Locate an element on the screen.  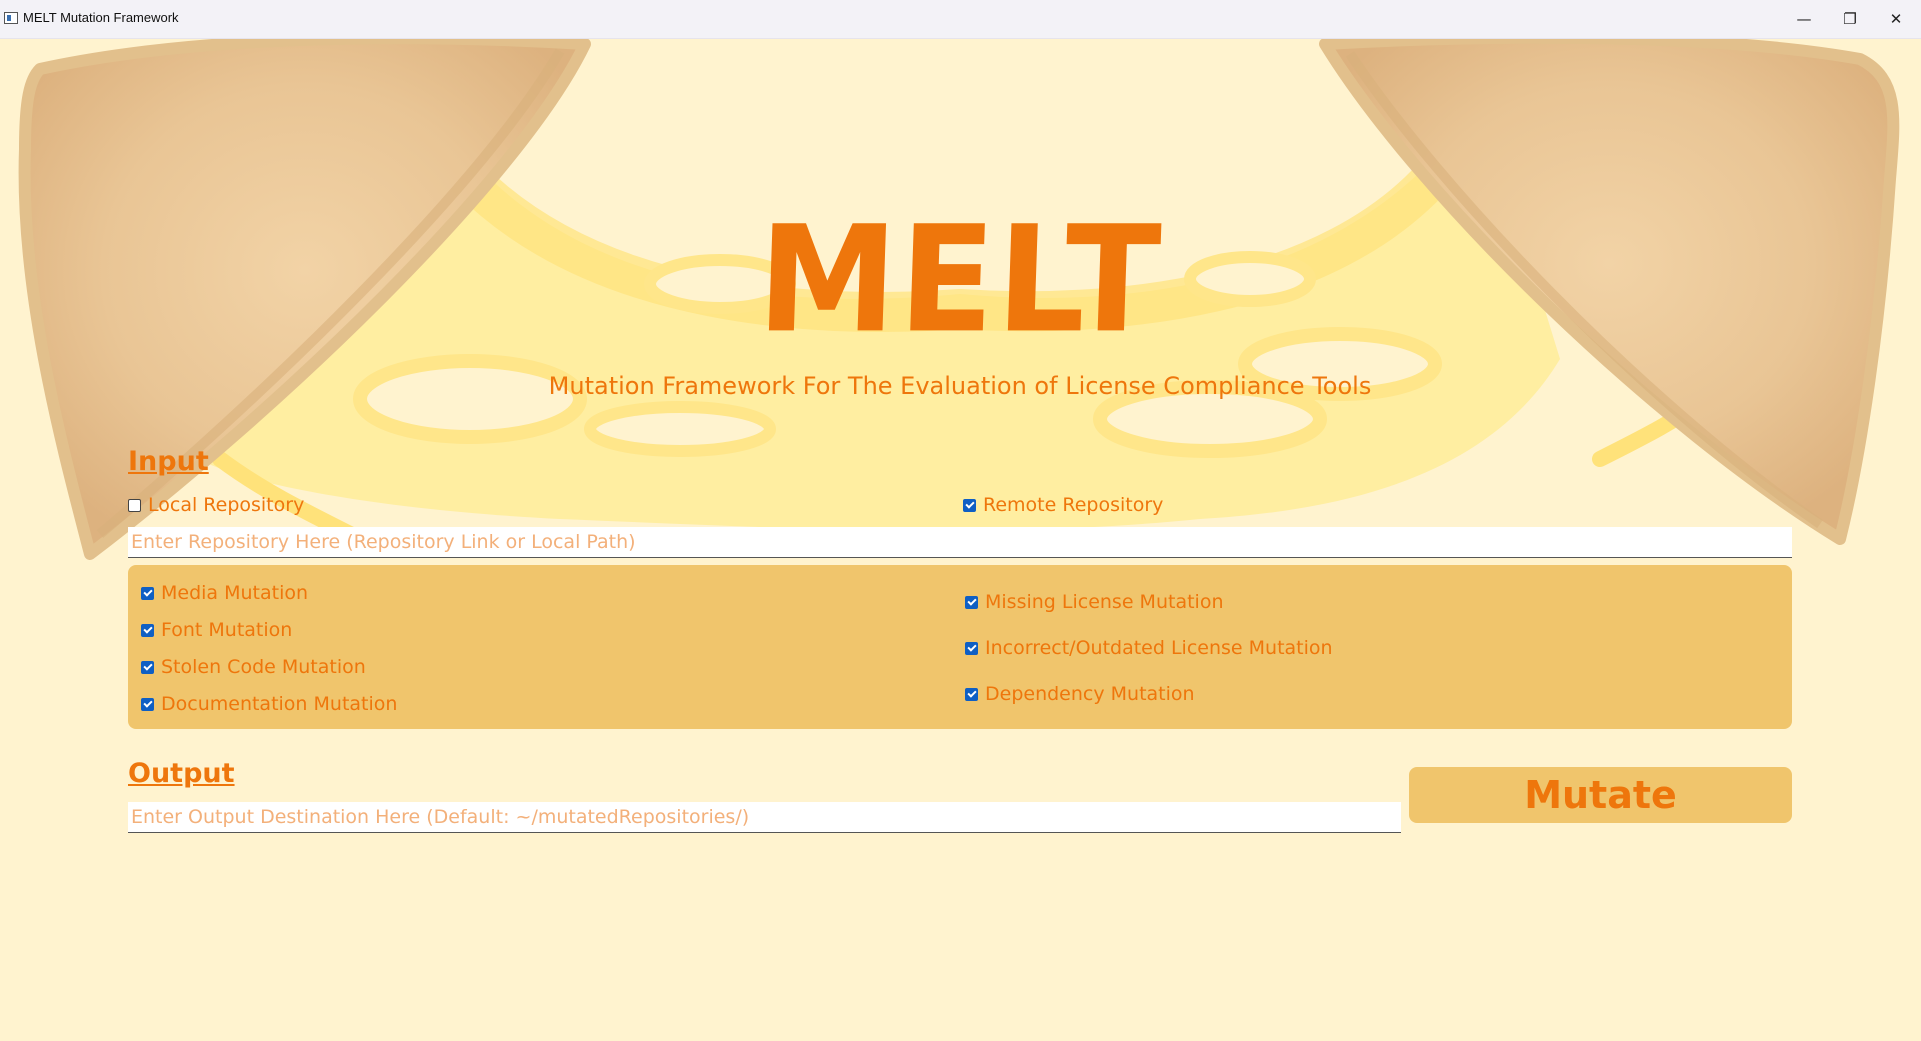
stolen-code-mutation-option: Stolen Code Mutation is located at coordinates (253, 667).